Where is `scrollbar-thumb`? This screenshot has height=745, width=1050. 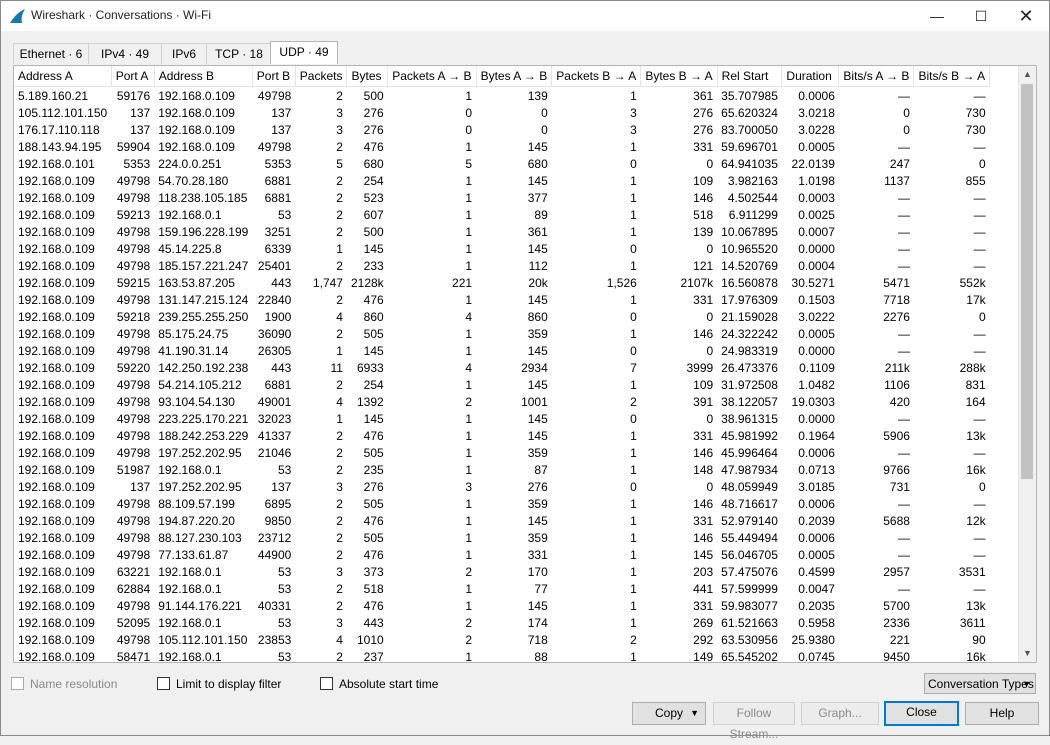 scrollbar-thumb is located at coordinates (1027, 281).